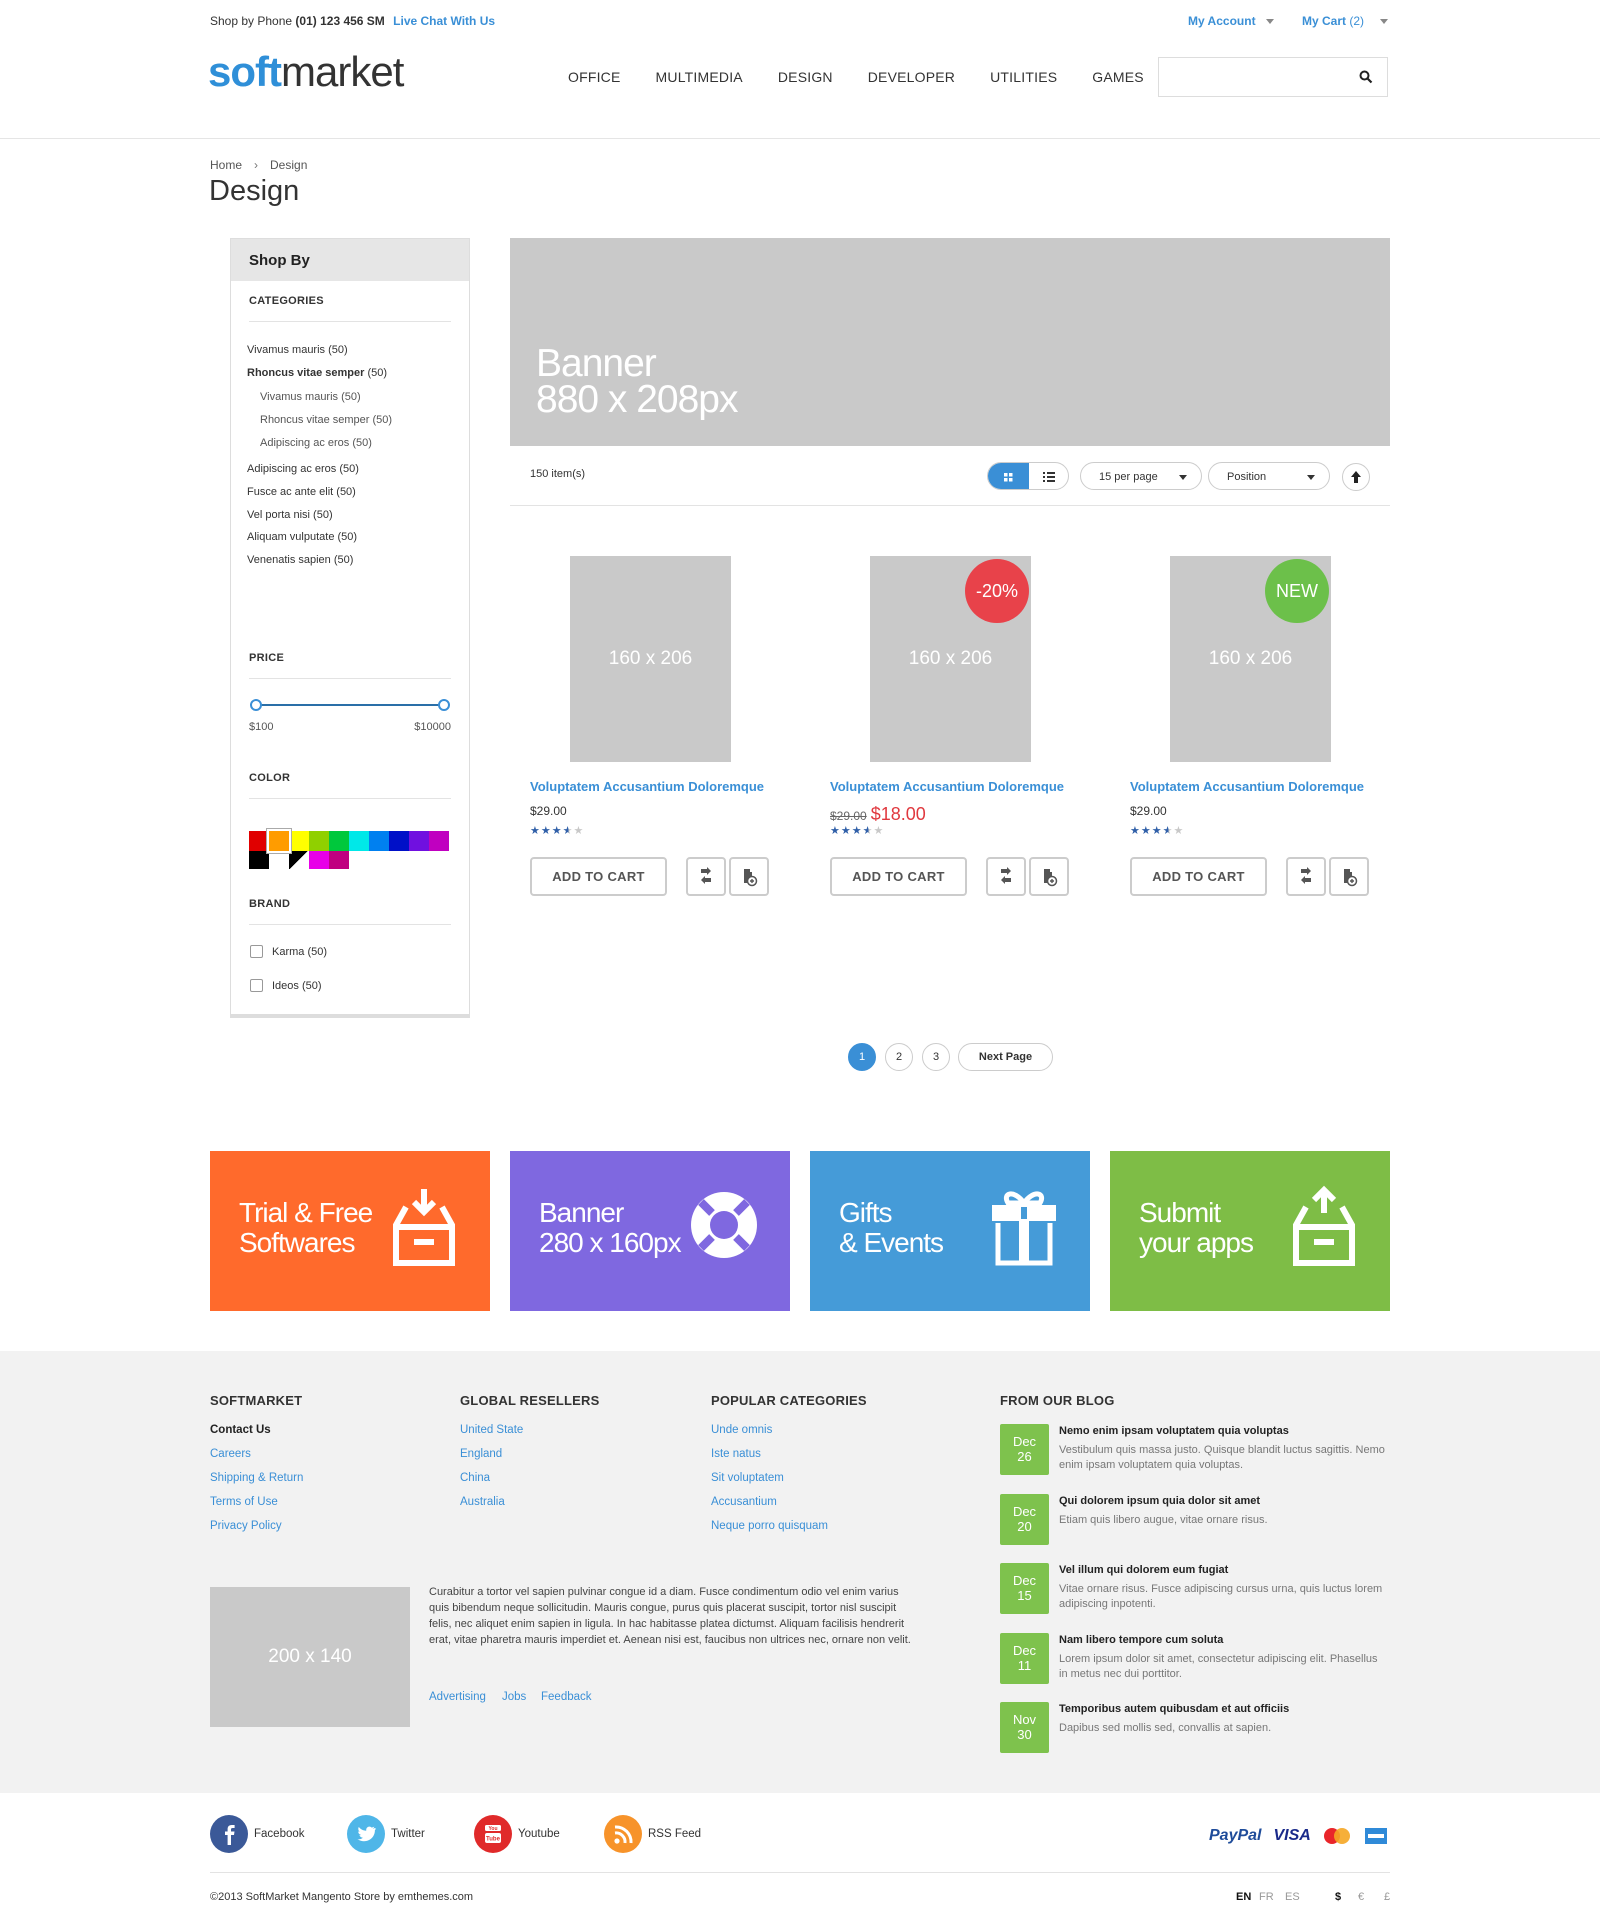 The image size is (1600, 1923). Describe the element at coordinates (650, 659) in the screenshot. I see `product-image: 160 x 206` at that location.